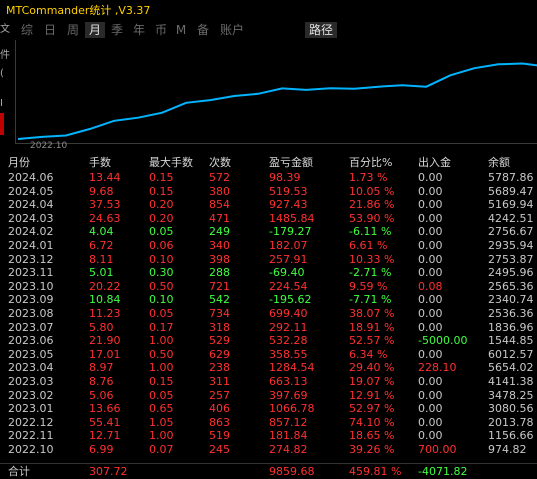  Describe the element at coordinates (73, 30) in the screenshot. I see `tab-week: 周` at that location.